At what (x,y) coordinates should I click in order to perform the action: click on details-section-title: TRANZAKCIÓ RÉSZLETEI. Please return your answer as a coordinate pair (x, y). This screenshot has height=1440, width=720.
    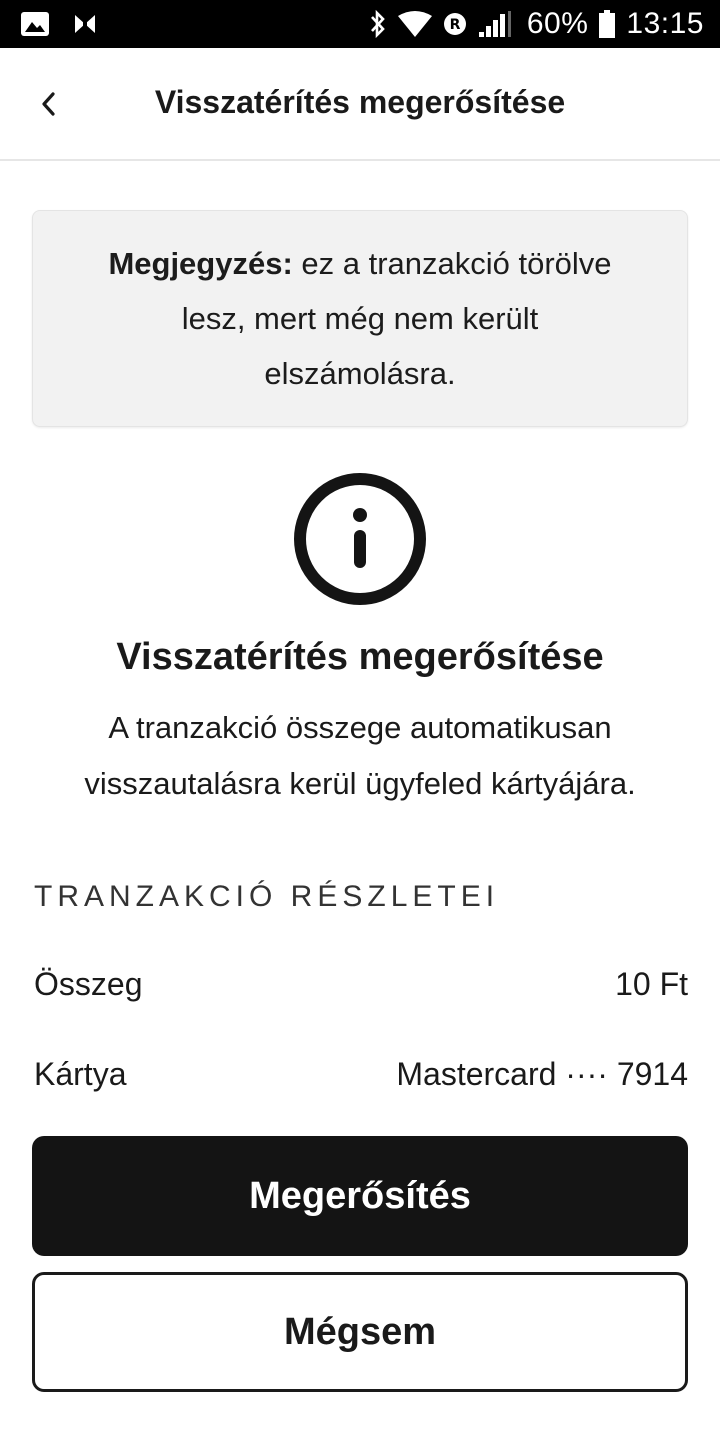
    Looking at the image, I should click on (267, 896).